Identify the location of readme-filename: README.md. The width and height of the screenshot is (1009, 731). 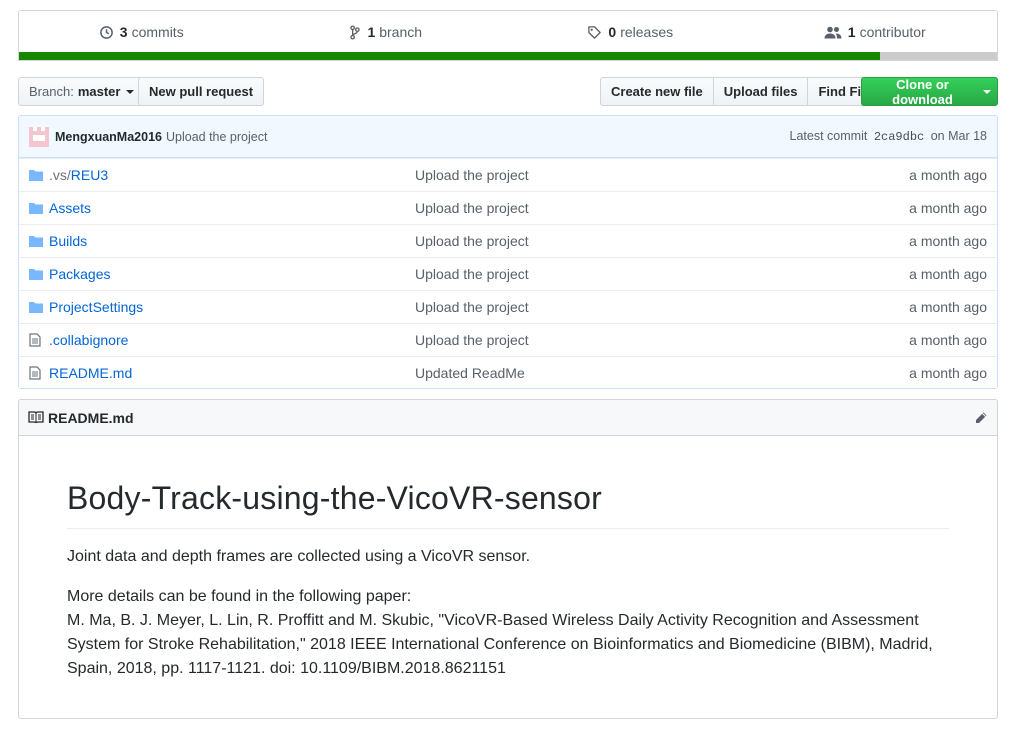
(91, 417).